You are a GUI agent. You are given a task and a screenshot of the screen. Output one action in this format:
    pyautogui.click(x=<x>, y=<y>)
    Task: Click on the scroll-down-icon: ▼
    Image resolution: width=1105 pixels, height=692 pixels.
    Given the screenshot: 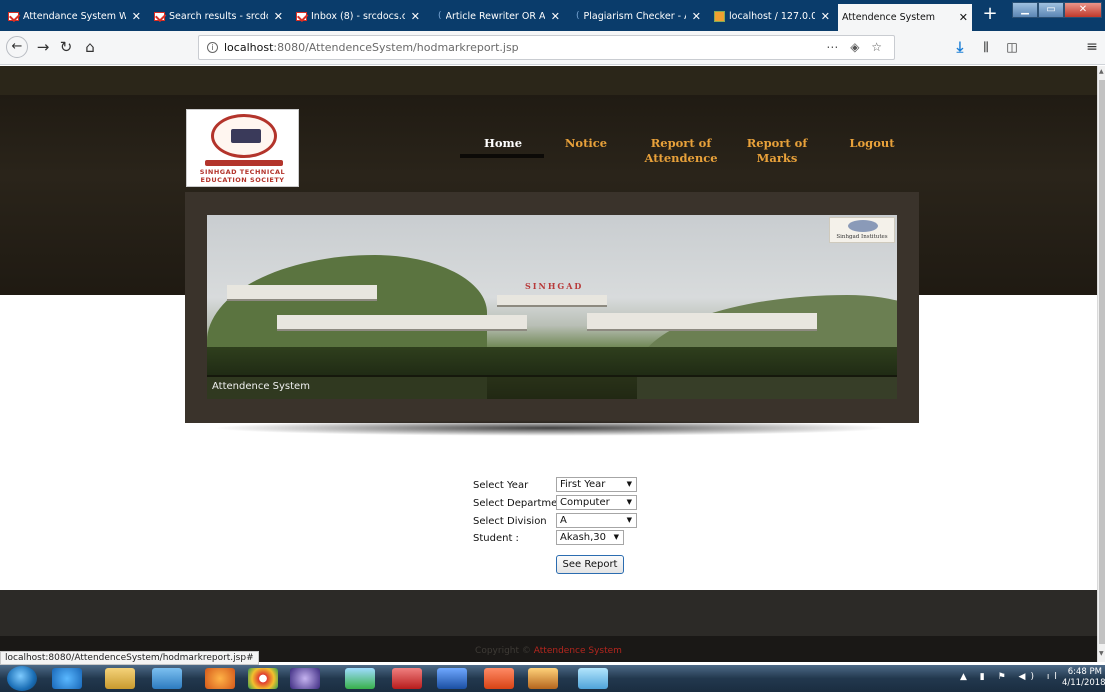 What is the action you would take?
    pyautogui.click(x=1101, y=653)
    